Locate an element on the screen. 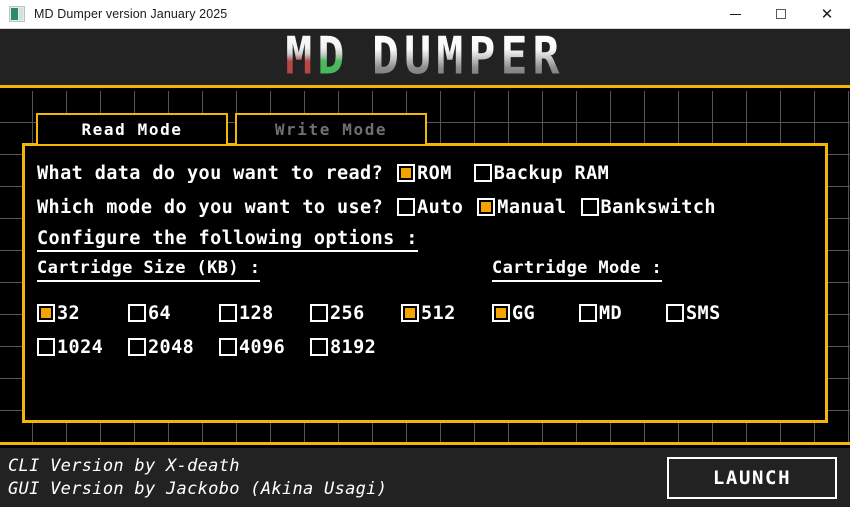 This screenshot has height=507, width=850. checkbox-manual: Manual is located at coordinates (521, 207).